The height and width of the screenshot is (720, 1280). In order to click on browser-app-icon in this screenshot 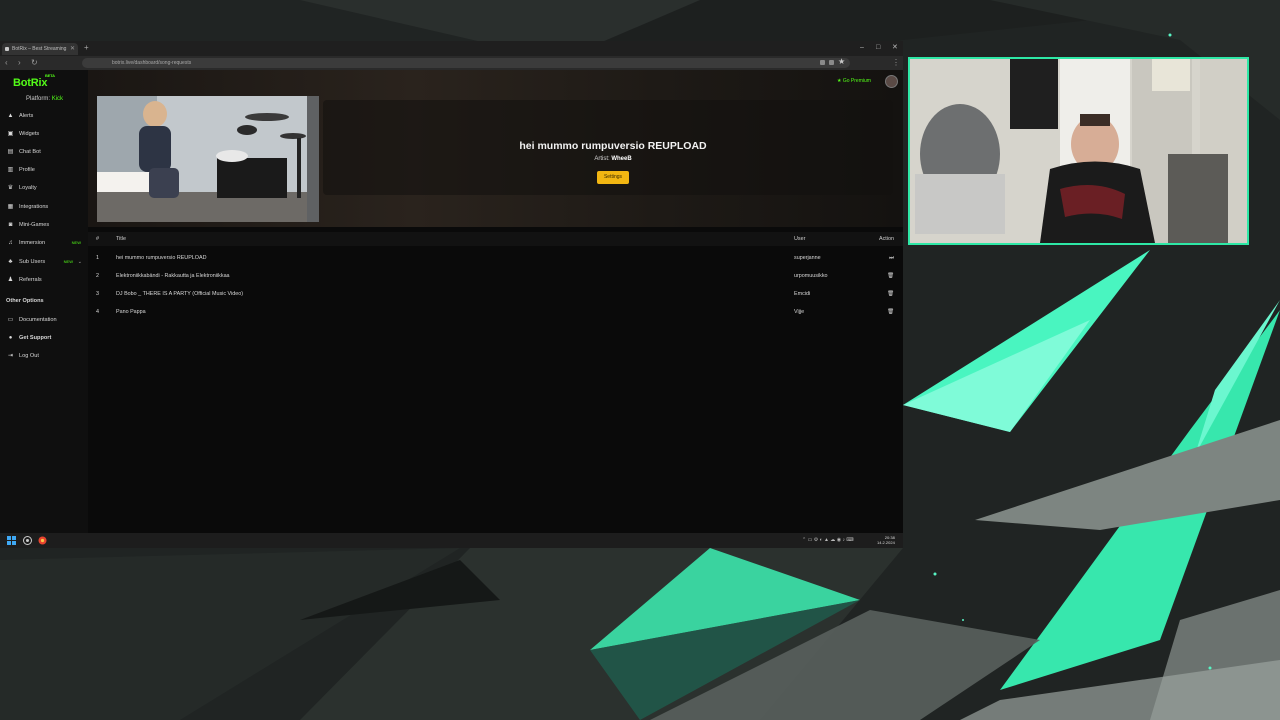, I will do `click(42, 540)`.